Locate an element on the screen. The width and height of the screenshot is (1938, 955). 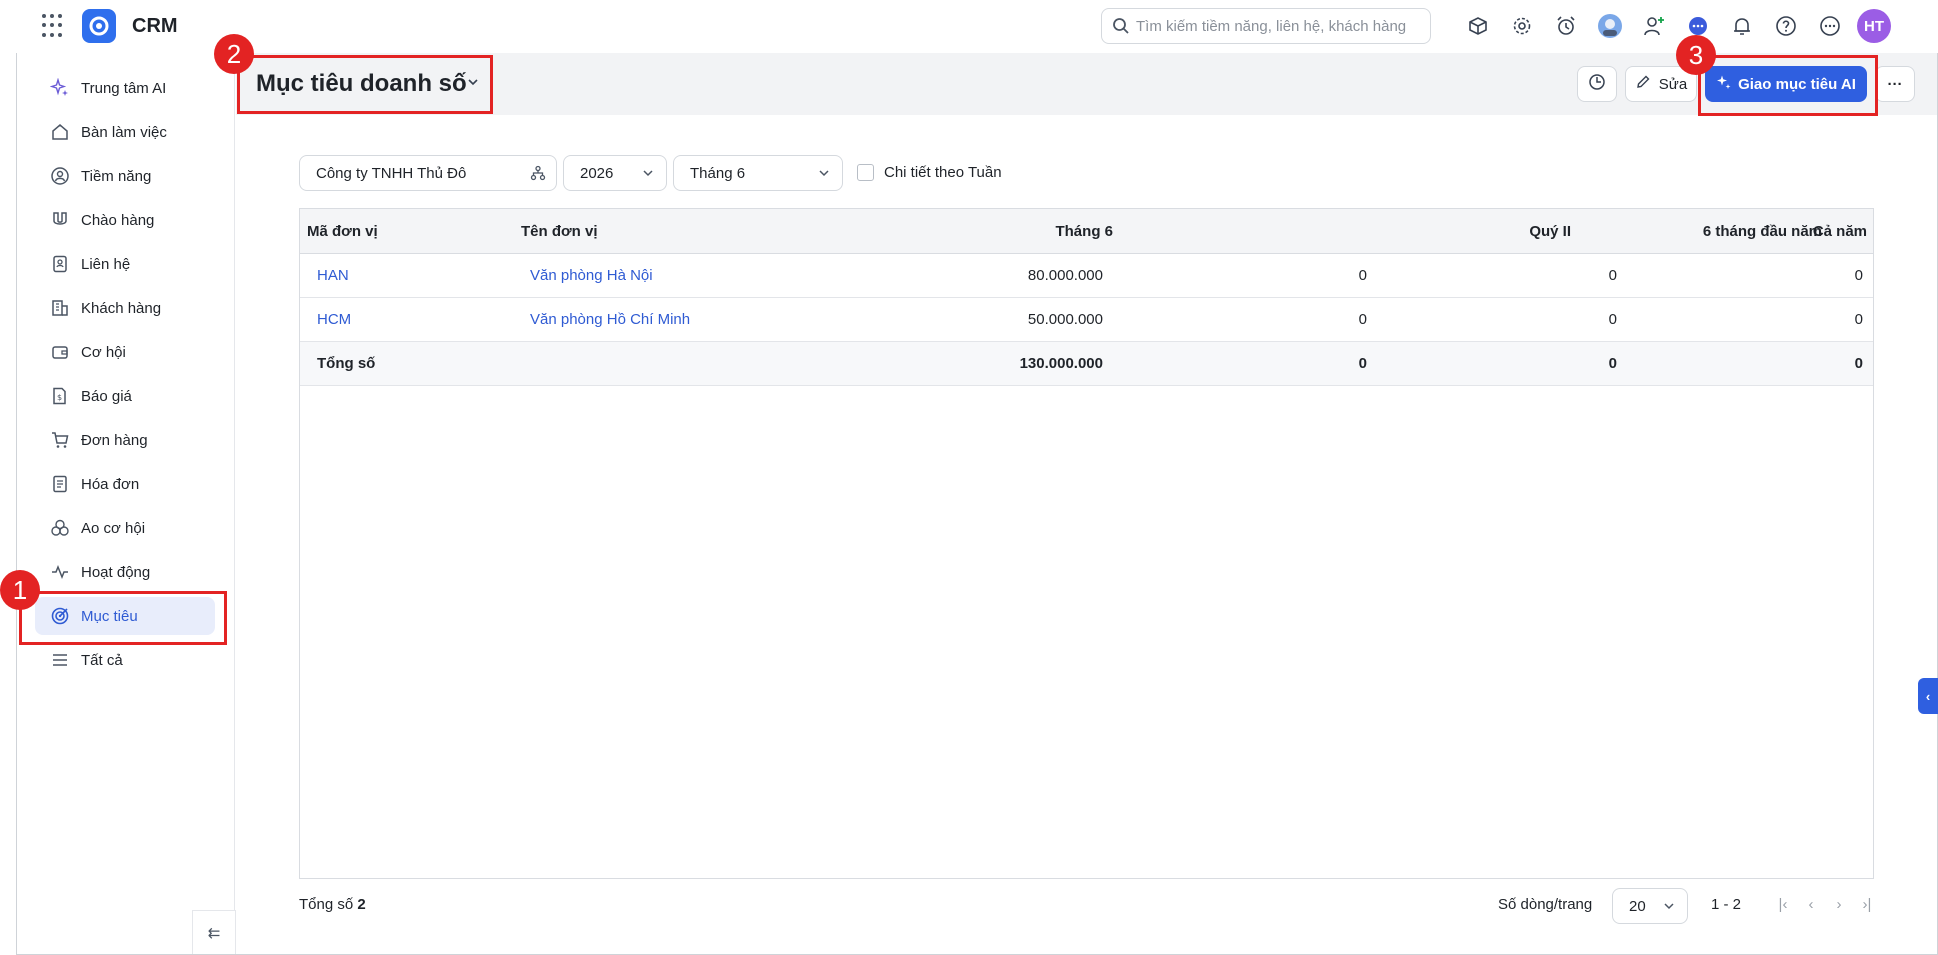
record-count: Tổng số 2 is located at coordinates (332, 904).